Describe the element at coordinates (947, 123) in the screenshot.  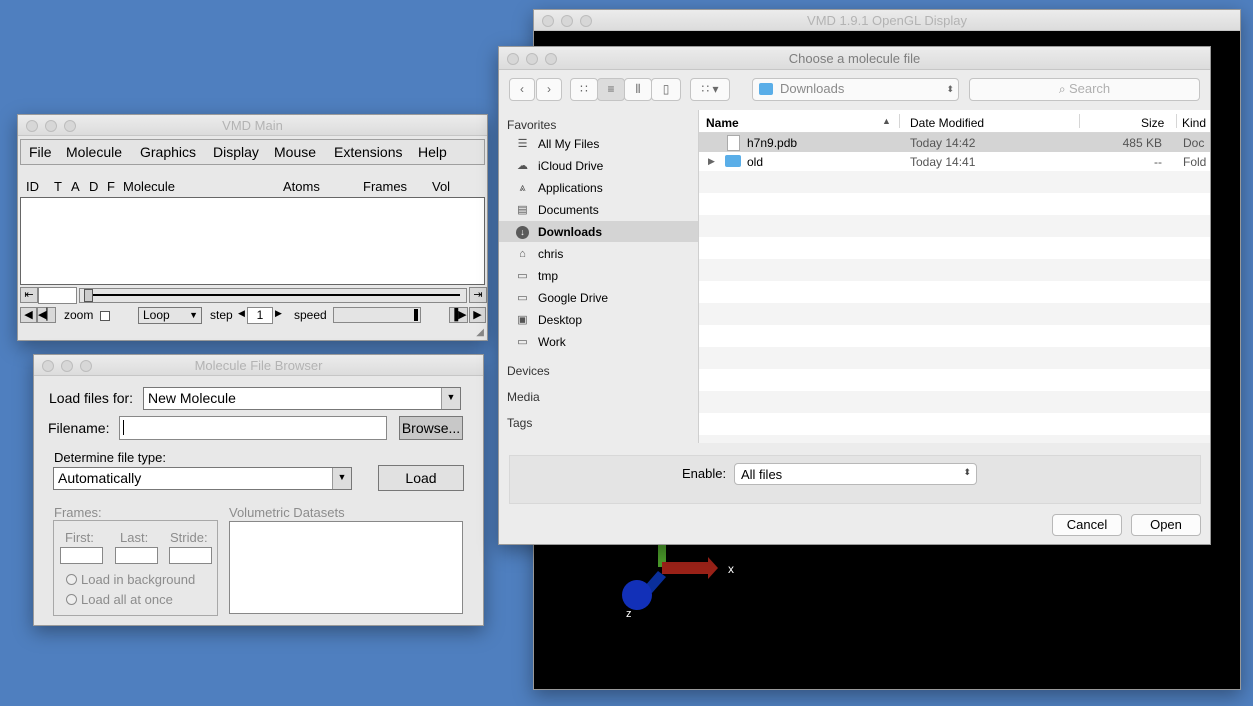
I see `col-date-header: Date Modified` at that location.